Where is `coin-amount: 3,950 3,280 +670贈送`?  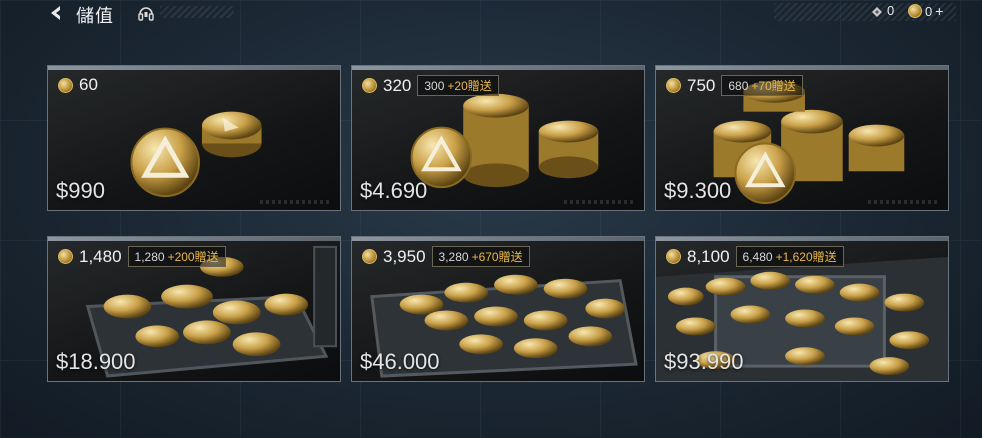
coin-amount: 3,950 3,280 +670贈送 is located at coordinates (446, 256).